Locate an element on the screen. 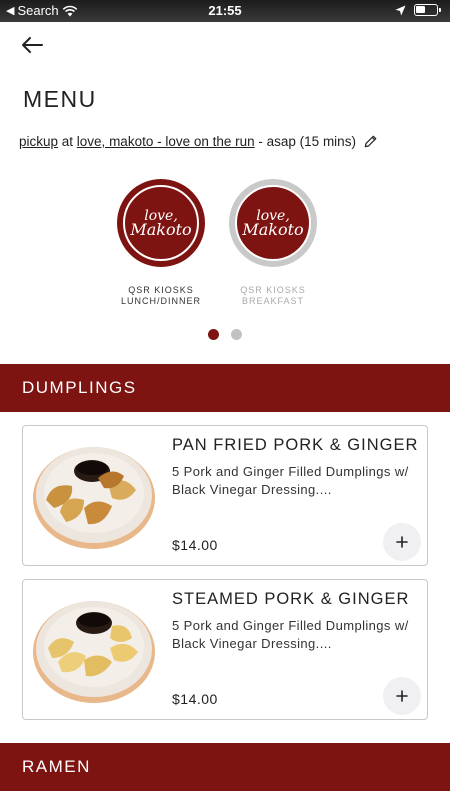 The image size is (450, 800). status-bar: ◀ Search 21:55 is located at coordinates (225, 11).